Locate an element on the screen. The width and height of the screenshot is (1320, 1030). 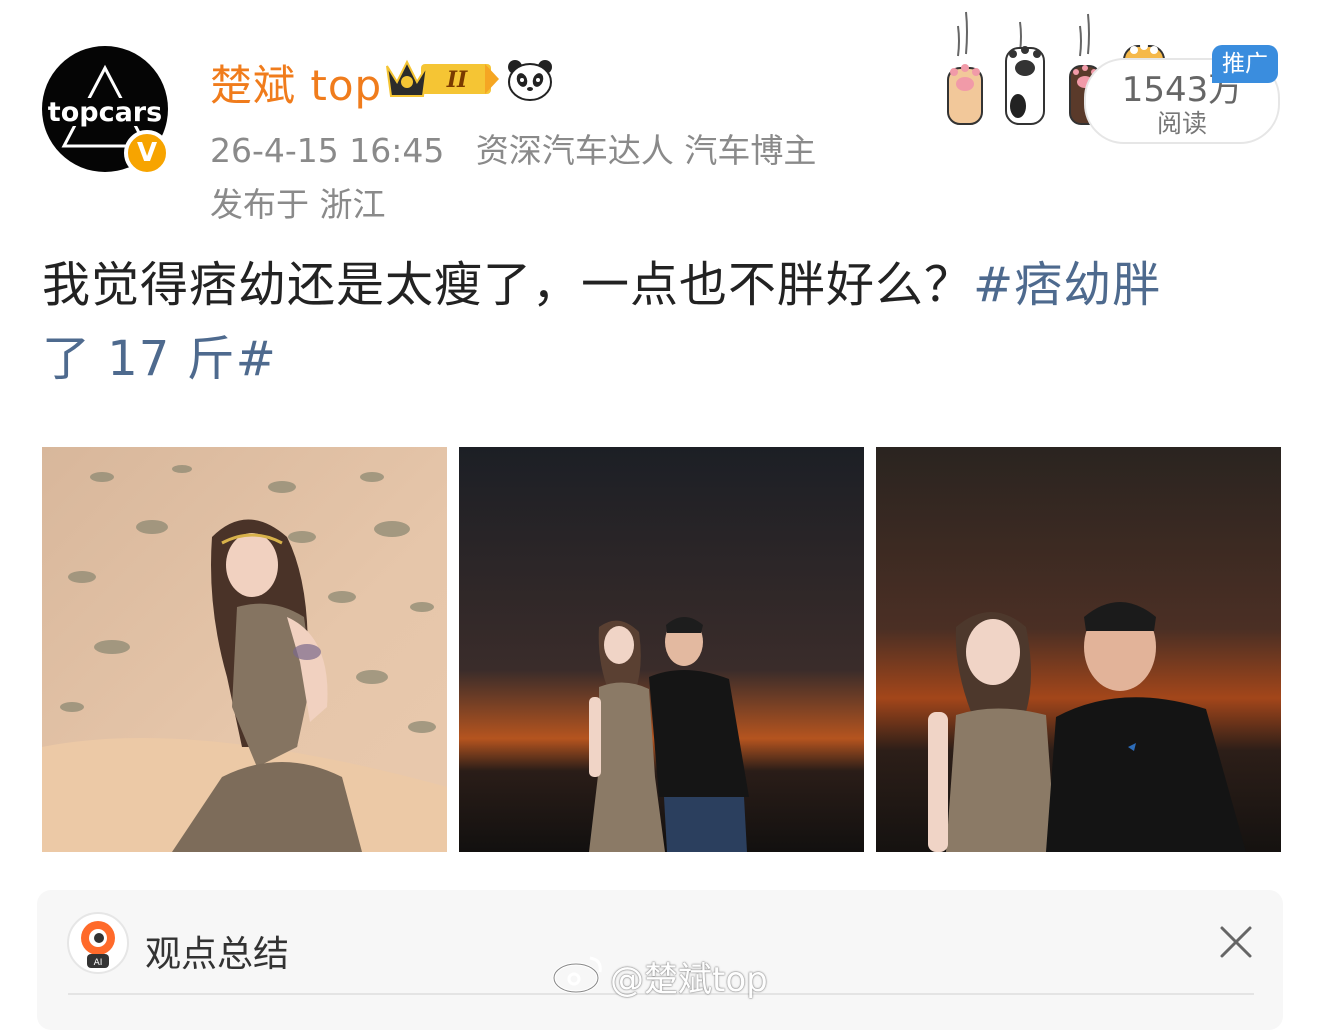
promo-tag: 推广 is located at coordinates (1245, 64).